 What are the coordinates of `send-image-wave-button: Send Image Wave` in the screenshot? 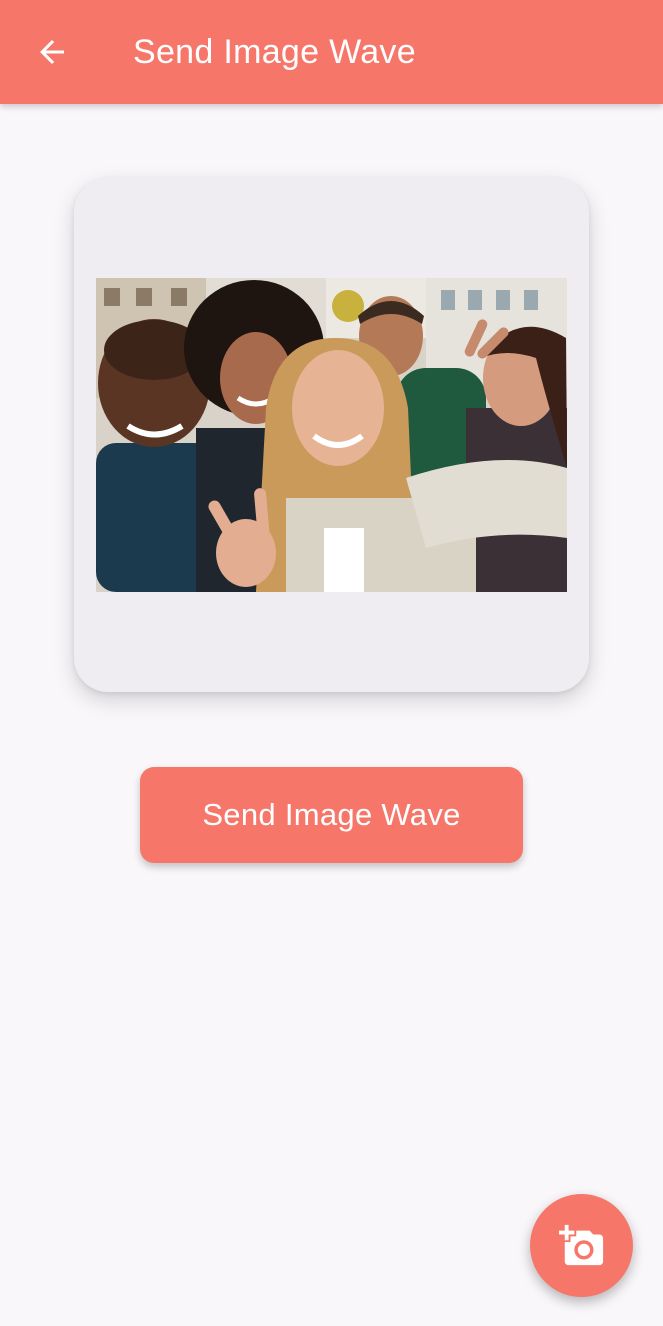 It's located at (331, 815).